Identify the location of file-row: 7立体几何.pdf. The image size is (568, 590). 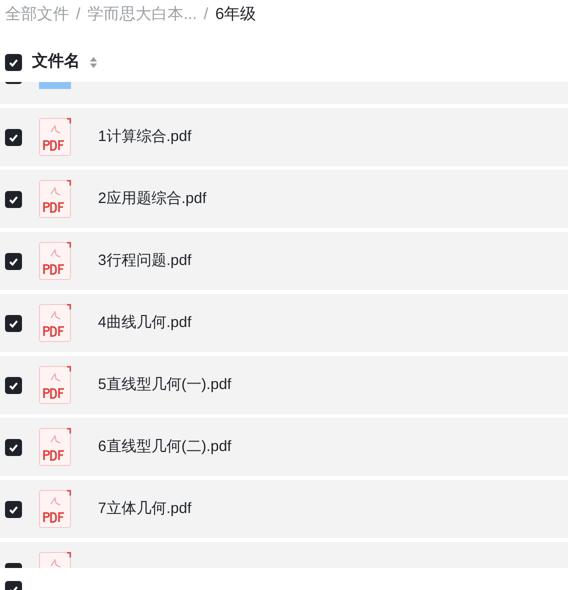
(284, 509).